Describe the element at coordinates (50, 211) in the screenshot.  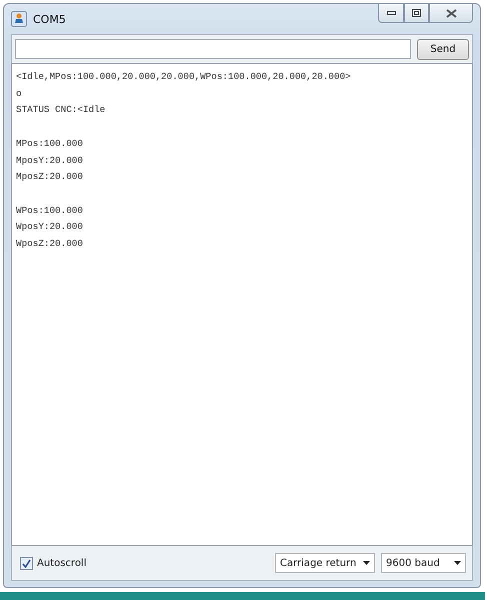
I see `output-line: WPos:100.000` at that location.